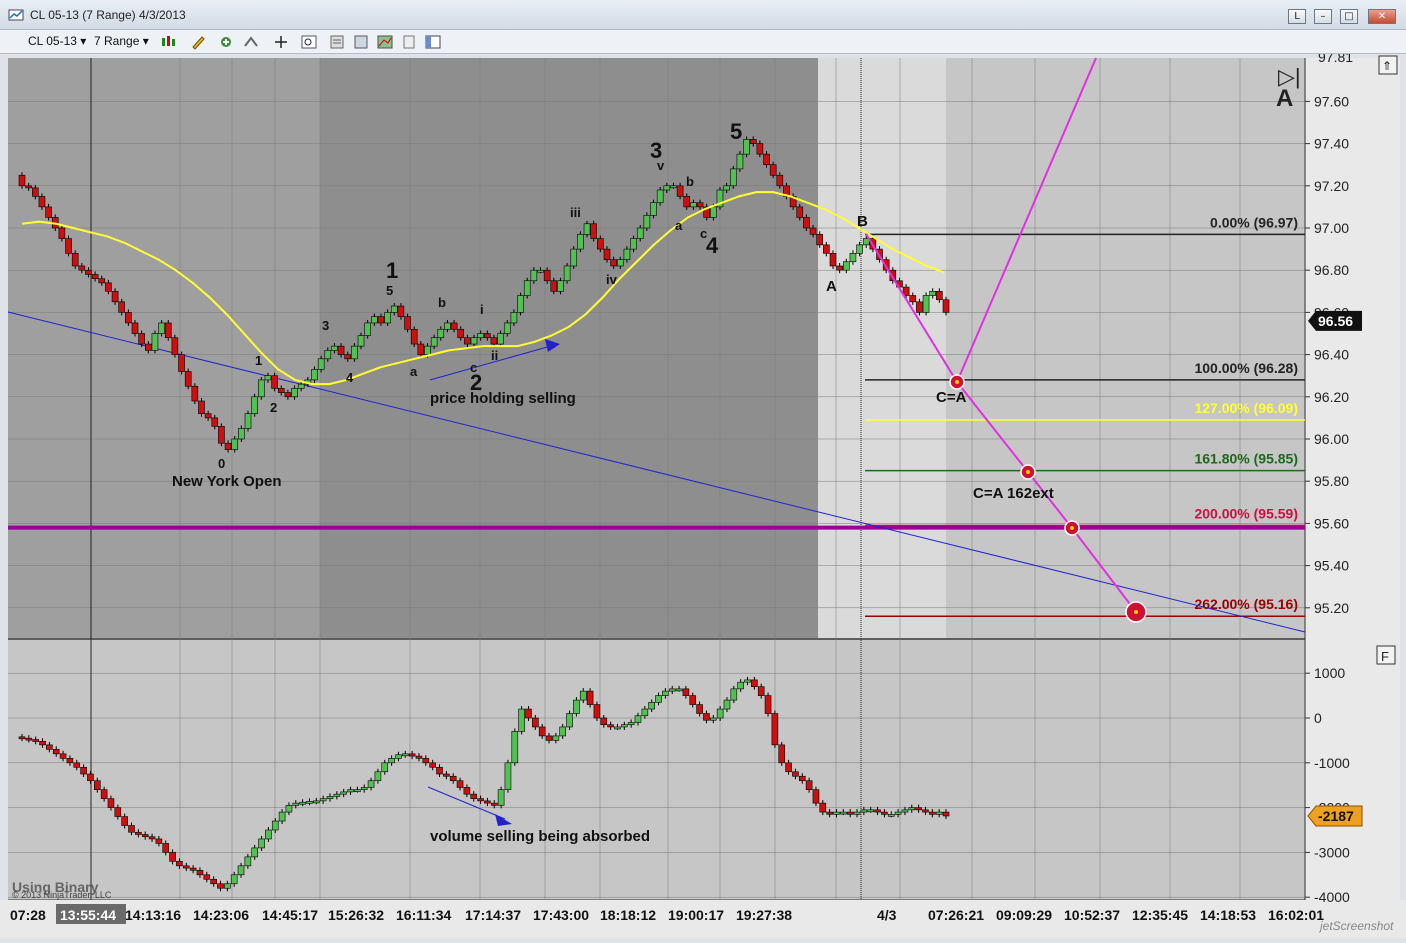 Image resolution: width=1406 pixels, height=943 pixels. Describe the element at coordinates (1160, 915) in the screenshot. I see `time-tick-label: 12:35:45` at that location.